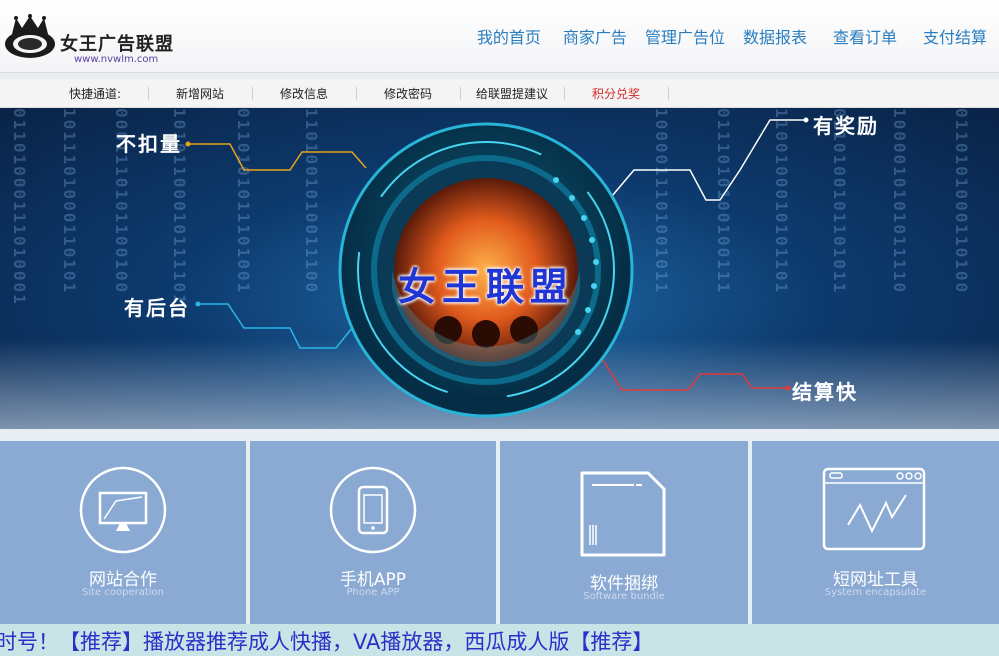  Describe the element at coordinates (623, 514) in the screenshot. I see `sd-card-icon` at that location.